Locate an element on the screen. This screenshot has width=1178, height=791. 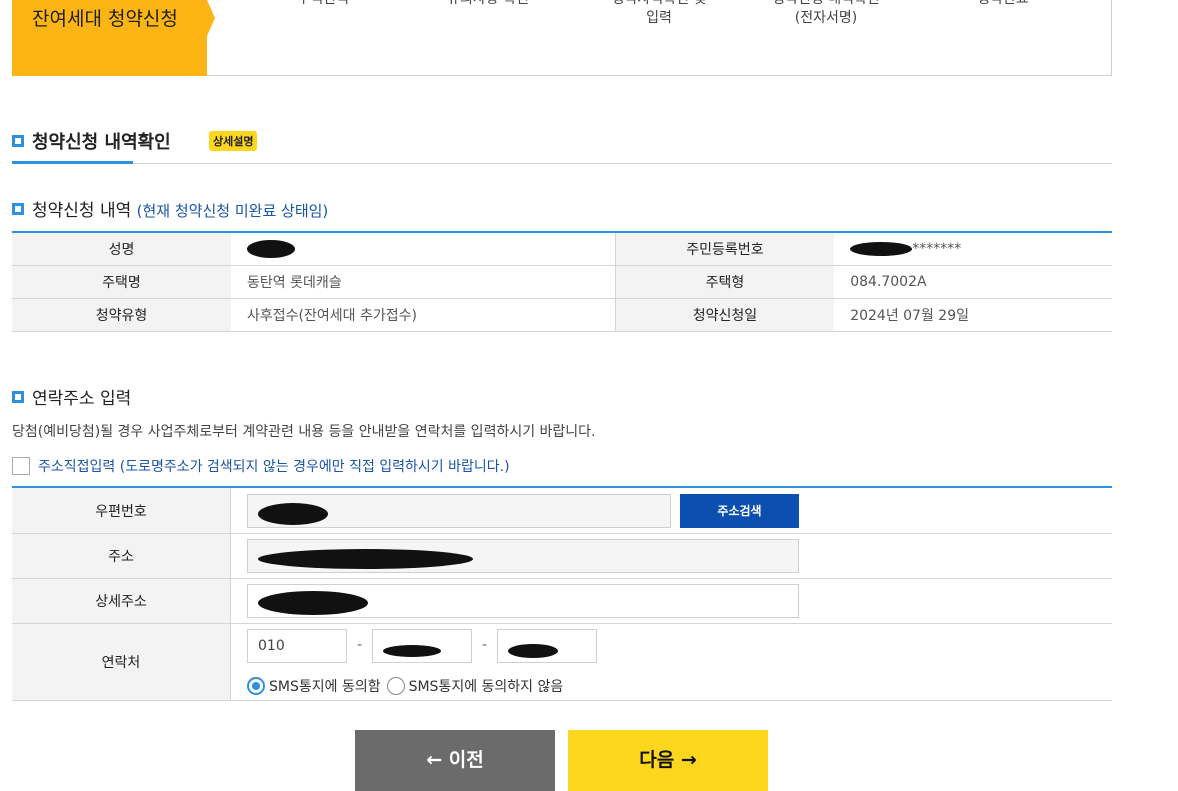
direct-input-checkbox is located at coordinates (21, 466).